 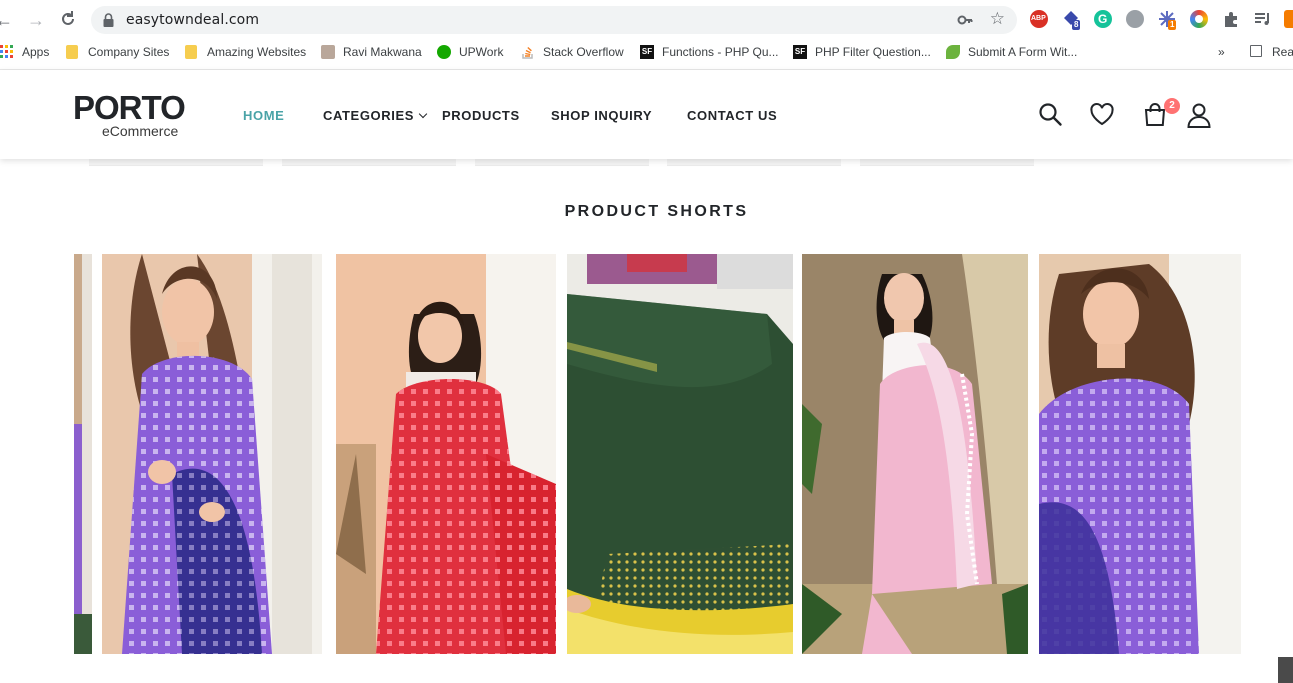 I want to click on user-account-icon, so click(x=1199, y=115).